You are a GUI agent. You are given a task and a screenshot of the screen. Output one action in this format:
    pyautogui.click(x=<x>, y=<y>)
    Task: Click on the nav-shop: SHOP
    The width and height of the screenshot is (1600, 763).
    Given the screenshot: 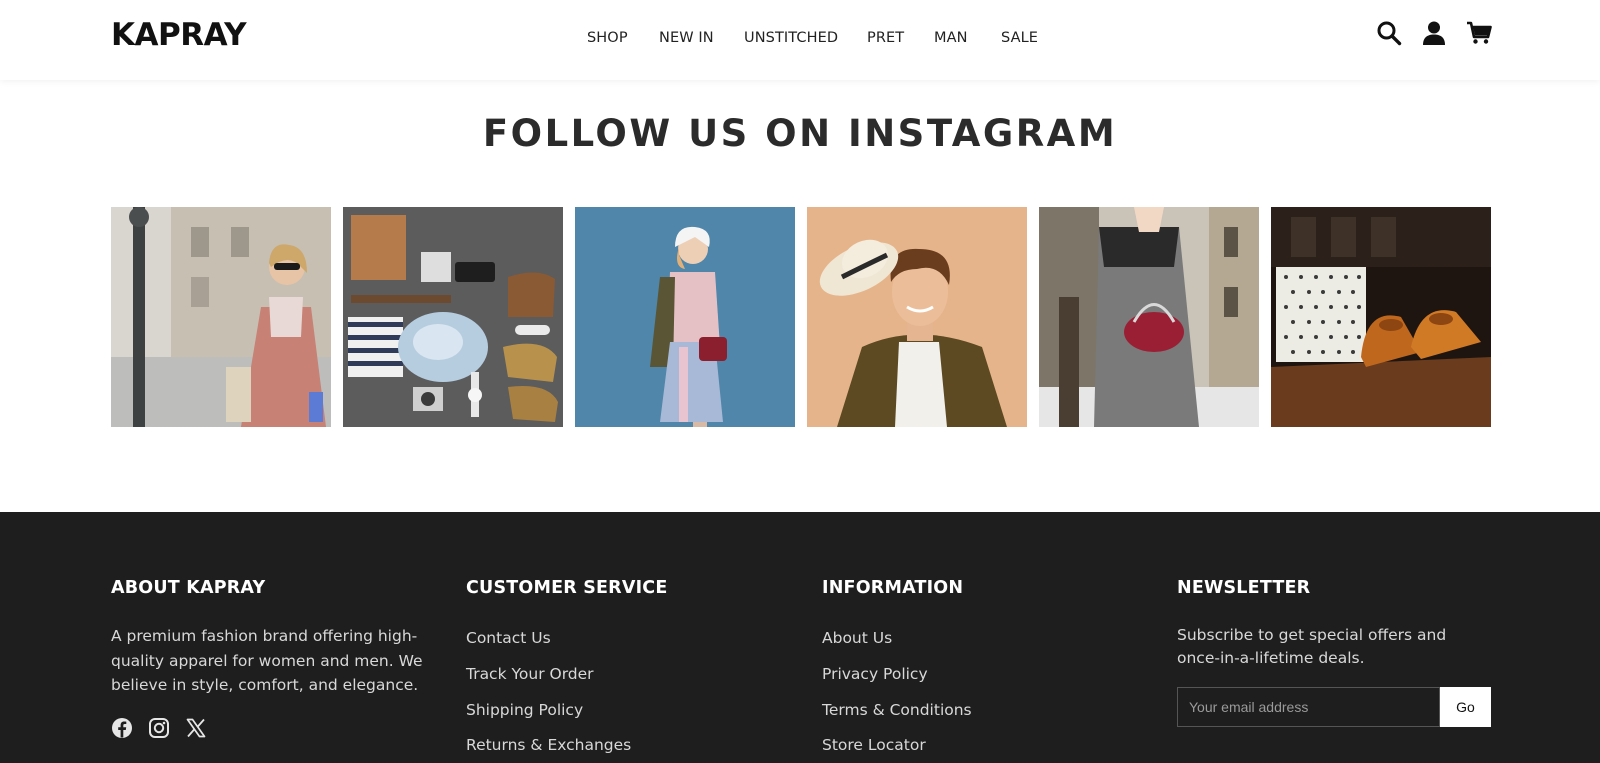 What is the action you would take?
    pyautogui.click(x=607, y=38)
    